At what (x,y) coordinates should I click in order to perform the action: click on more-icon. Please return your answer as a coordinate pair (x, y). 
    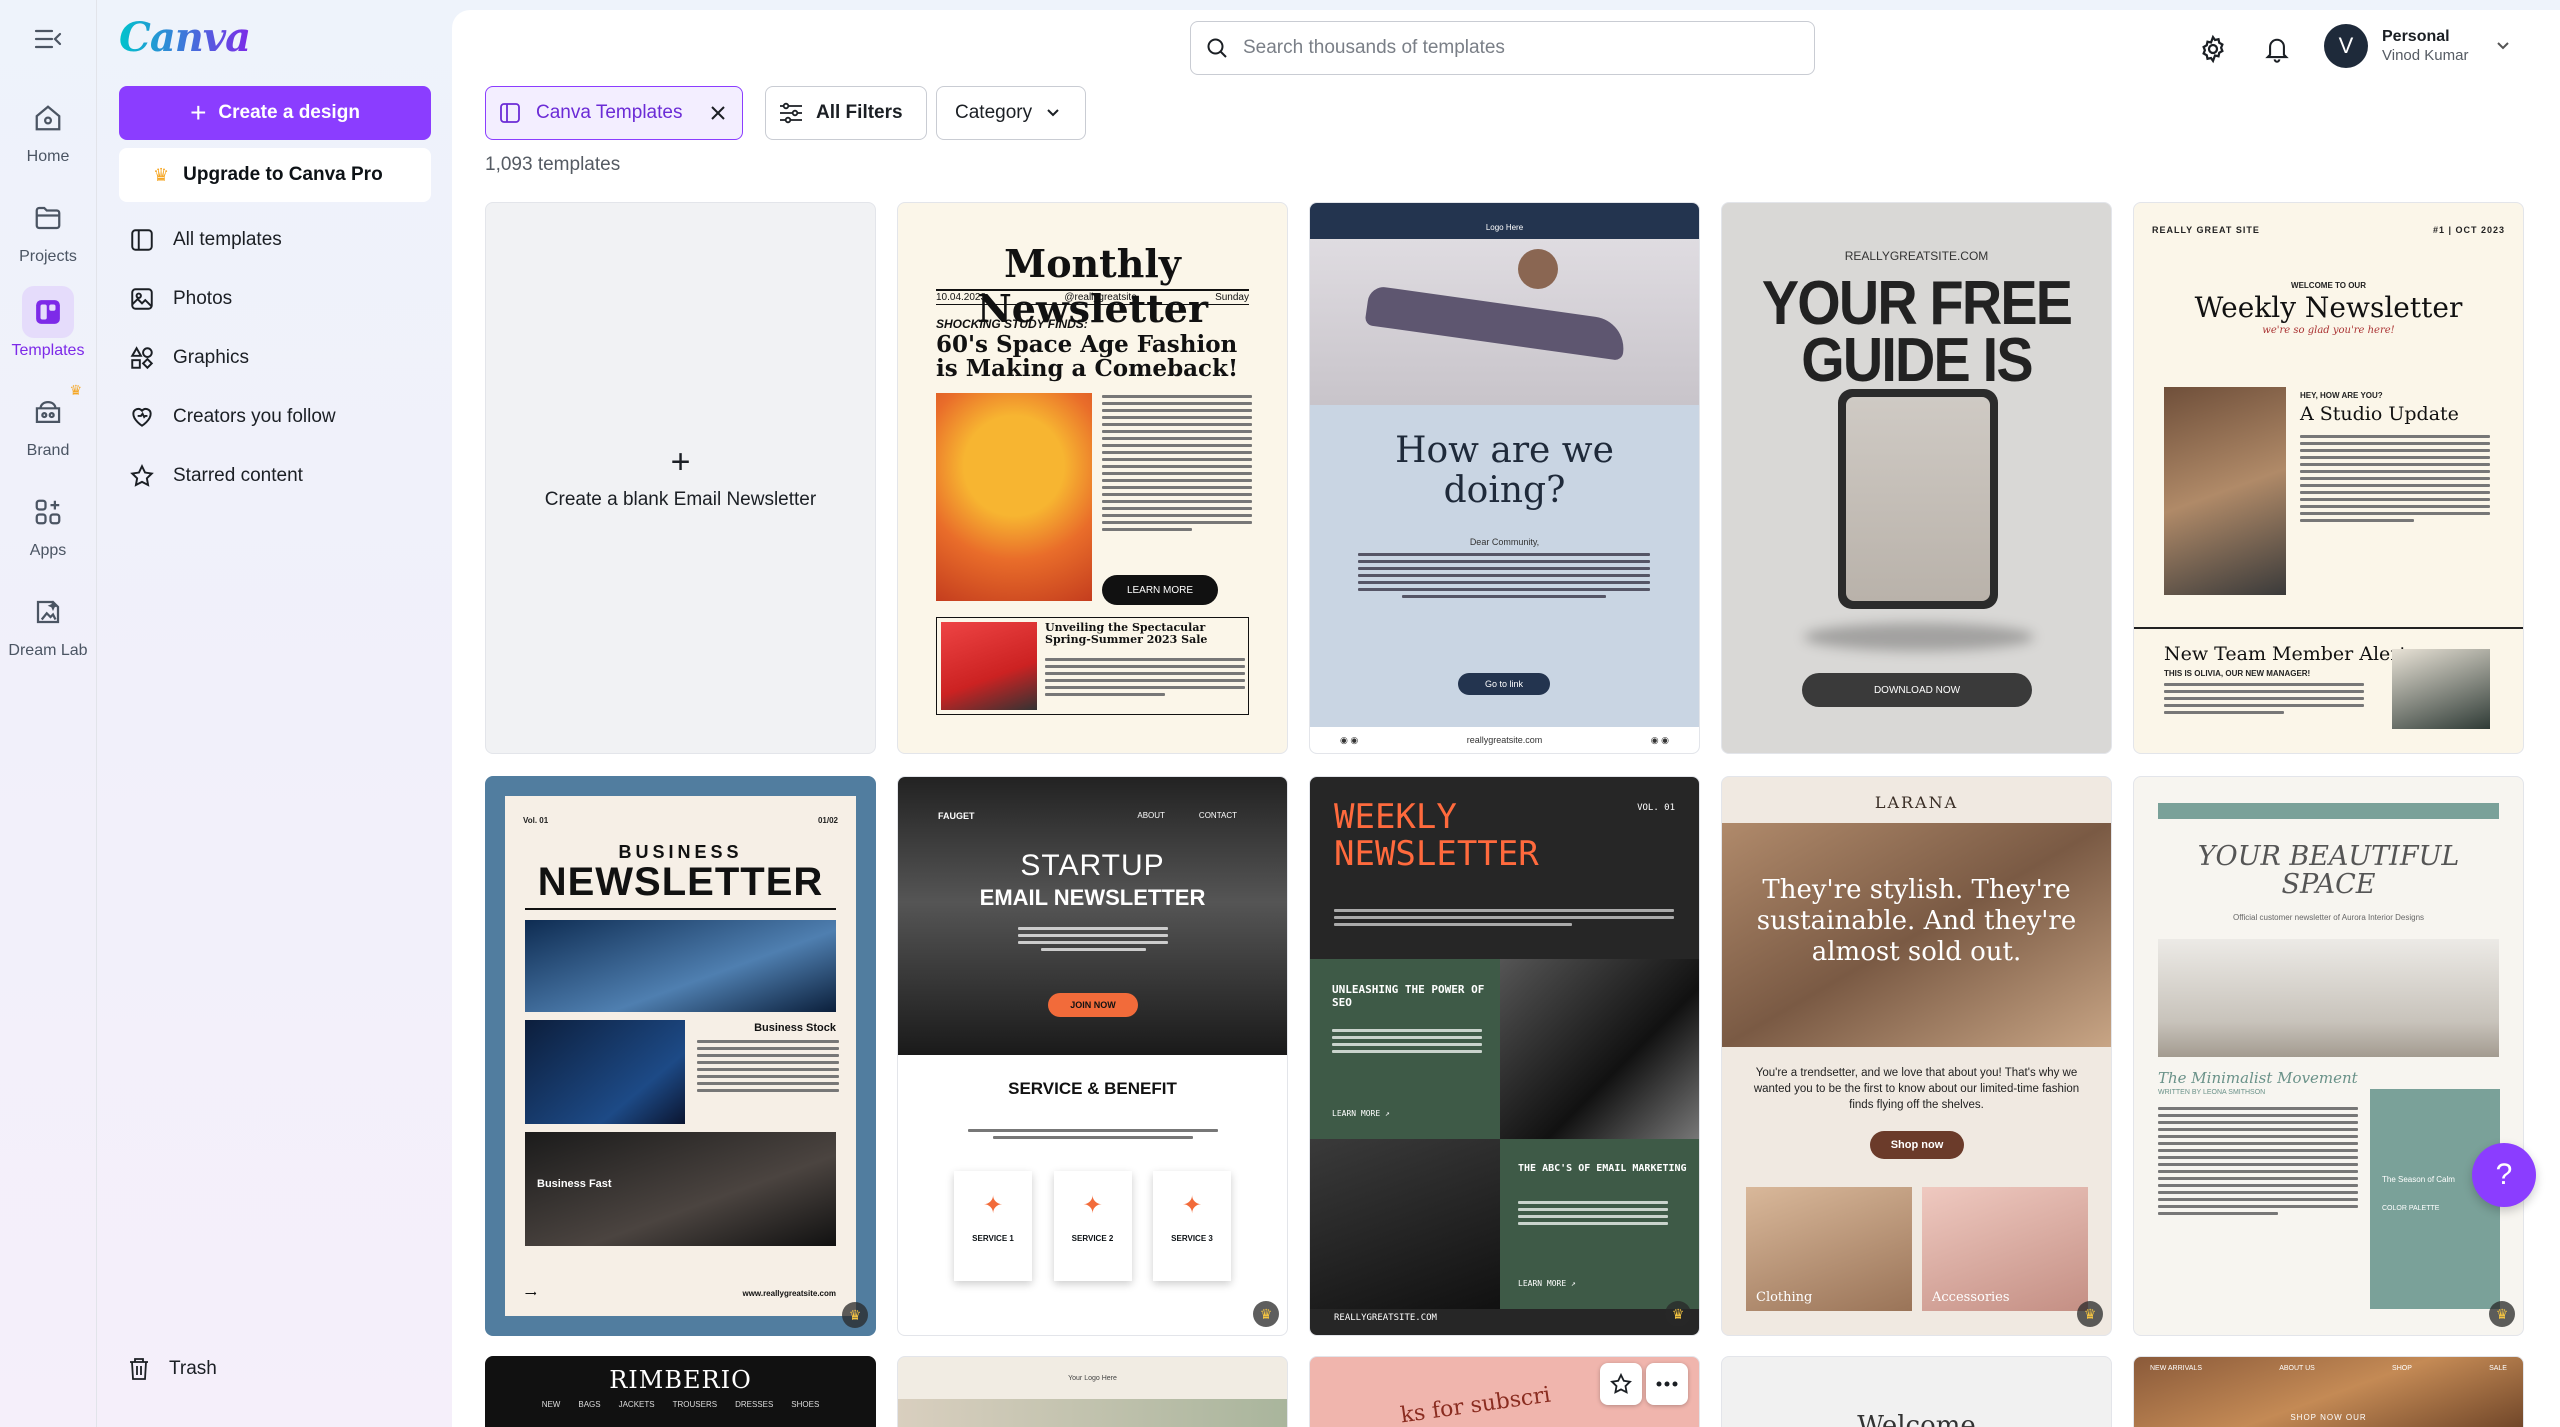
    Looking at the image, I should click on (1667, 1384).